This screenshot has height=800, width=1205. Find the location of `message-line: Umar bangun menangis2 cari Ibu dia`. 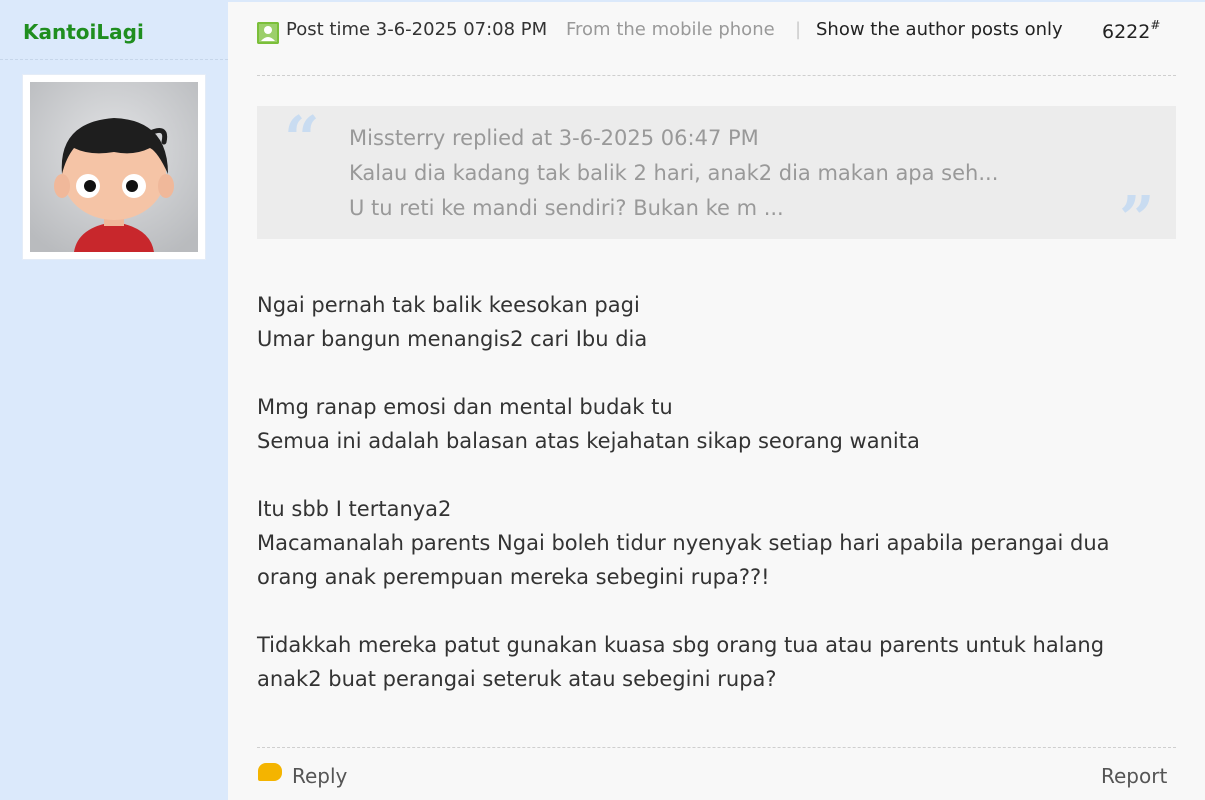

message-line: Umar bangun menangis2 cari Ibu dia is located at coordinates (452, 339).